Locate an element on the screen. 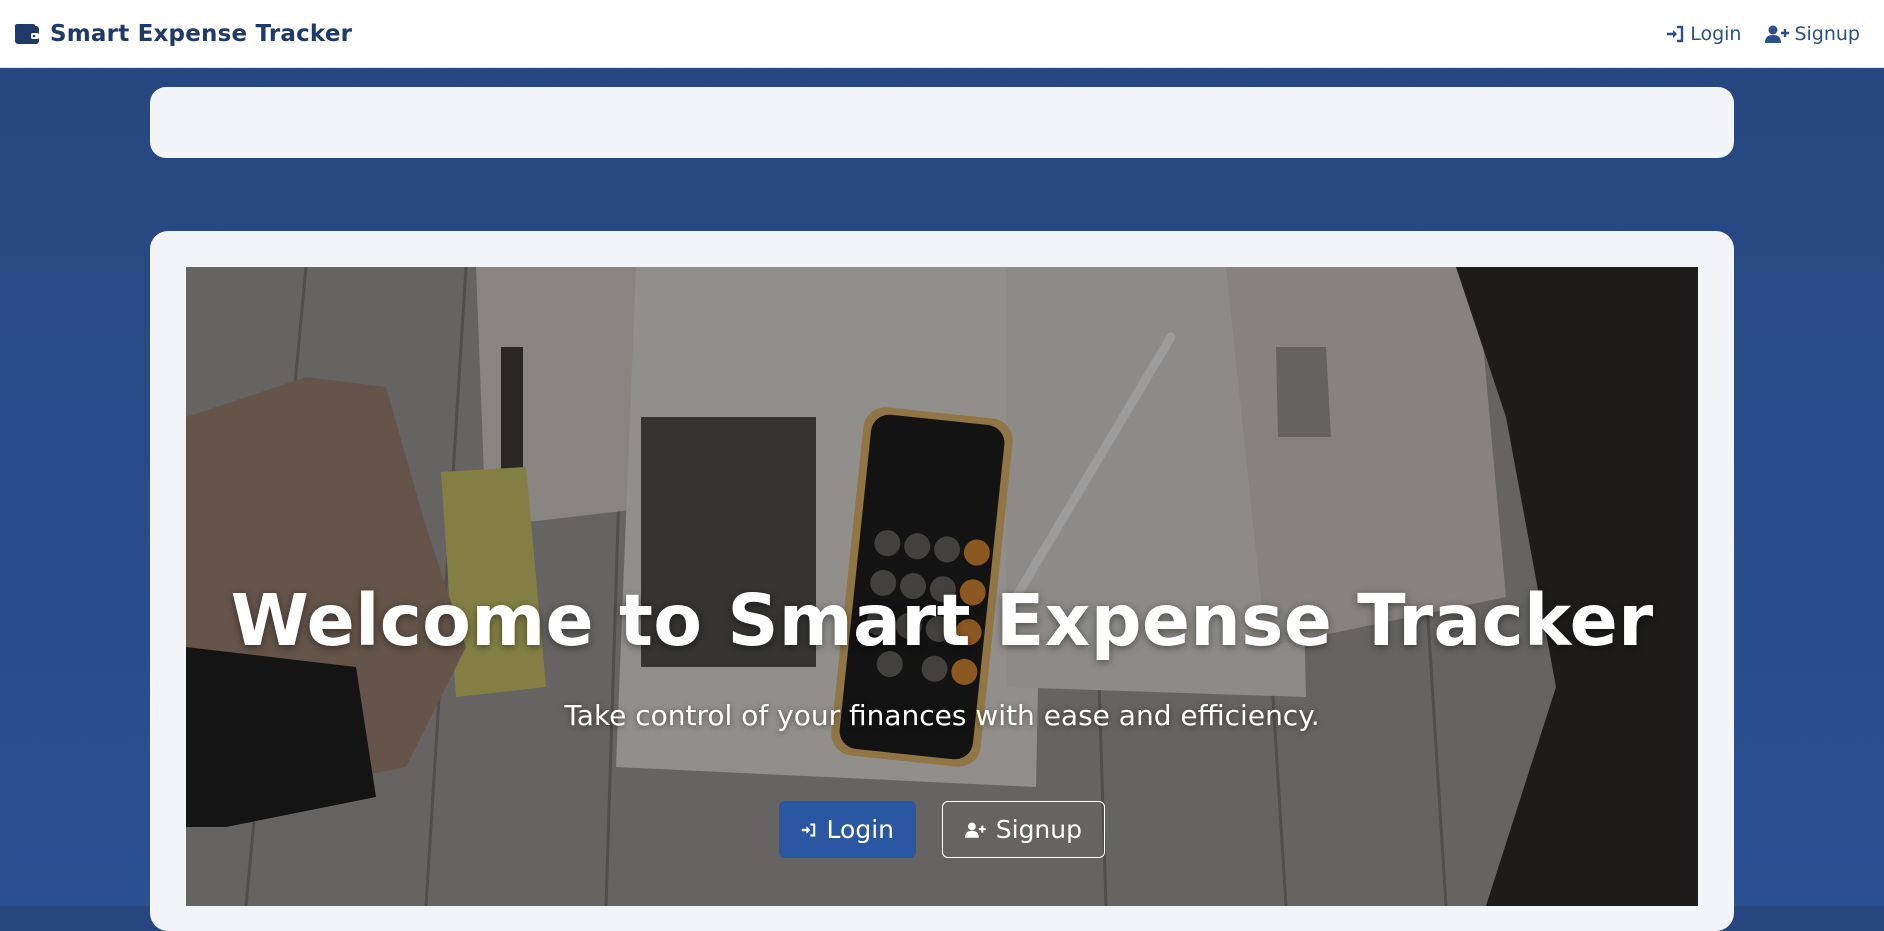 This screenshot has height=931, width=1884. nav-login-label: Login is located at coordinates (1716, 34).